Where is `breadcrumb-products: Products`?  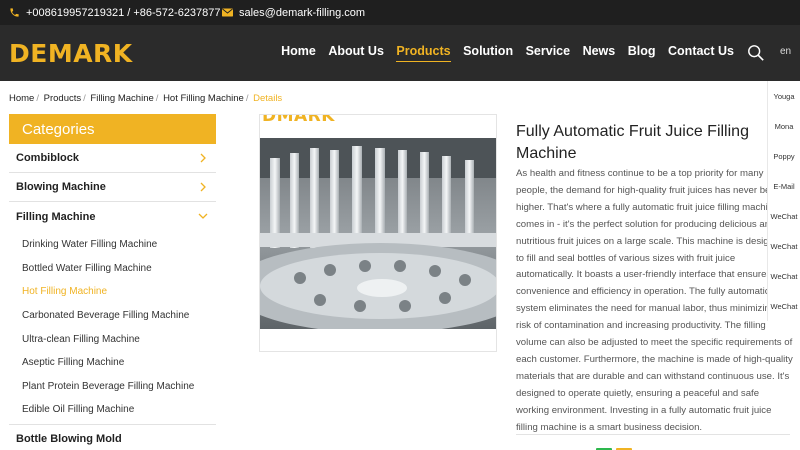 breadcrumb-products: Products is located at coordinates (63, 98).